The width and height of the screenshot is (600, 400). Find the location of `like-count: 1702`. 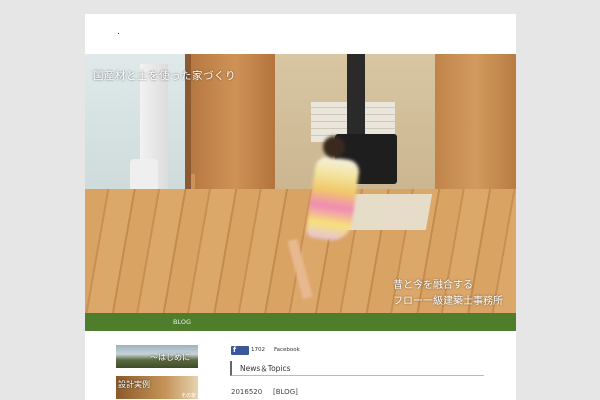

like-count: 1702 is located at coordinates (258, 350).